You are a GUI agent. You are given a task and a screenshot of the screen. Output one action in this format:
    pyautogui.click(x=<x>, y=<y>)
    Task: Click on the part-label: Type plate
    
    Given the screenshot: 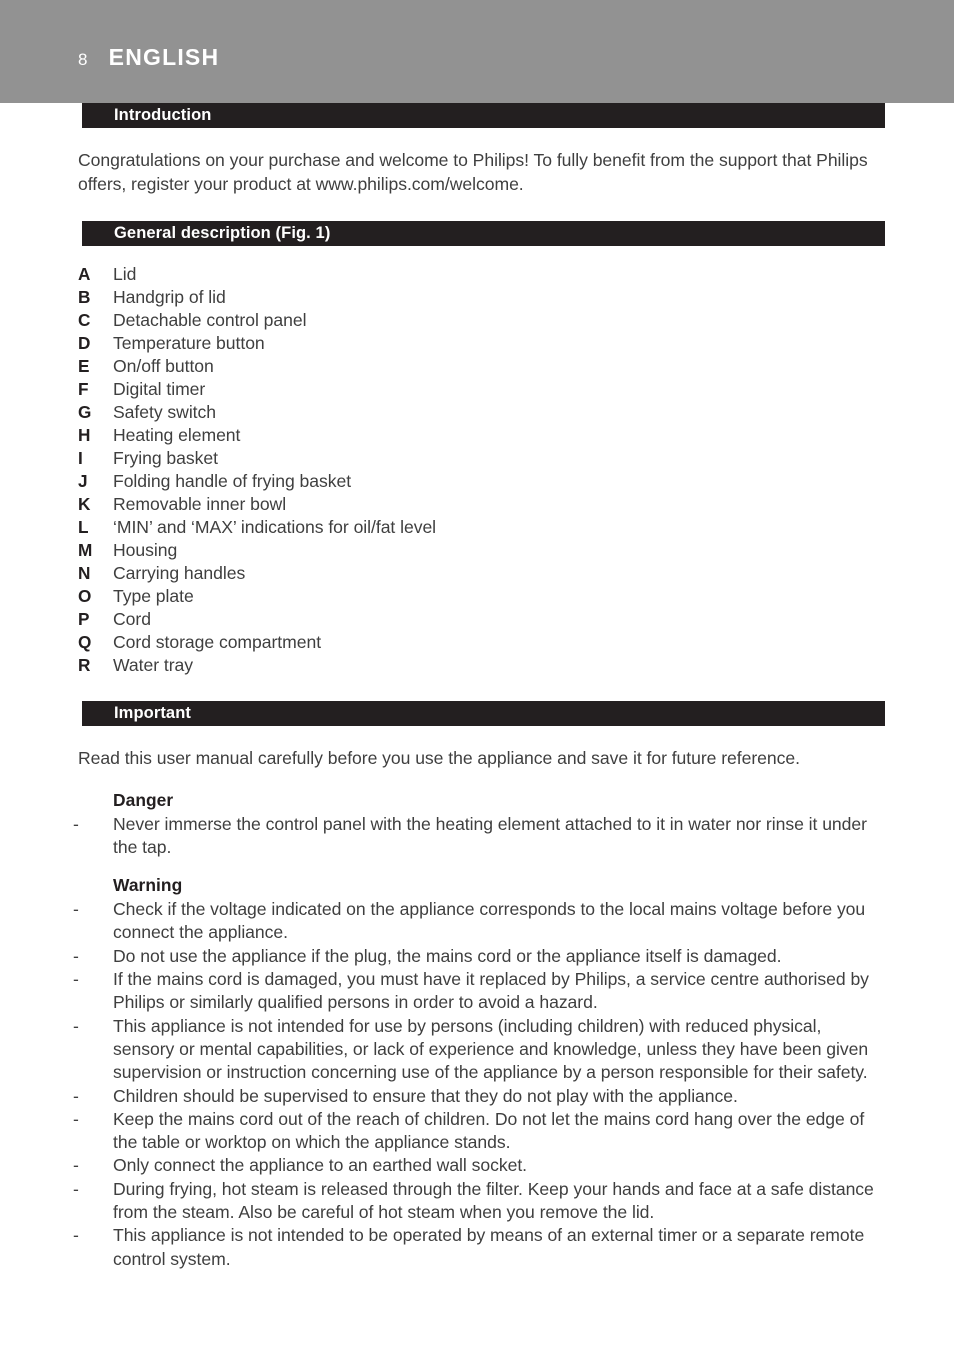 What is the action you would take?
    pyautogui.click(x=153, y=596)
    